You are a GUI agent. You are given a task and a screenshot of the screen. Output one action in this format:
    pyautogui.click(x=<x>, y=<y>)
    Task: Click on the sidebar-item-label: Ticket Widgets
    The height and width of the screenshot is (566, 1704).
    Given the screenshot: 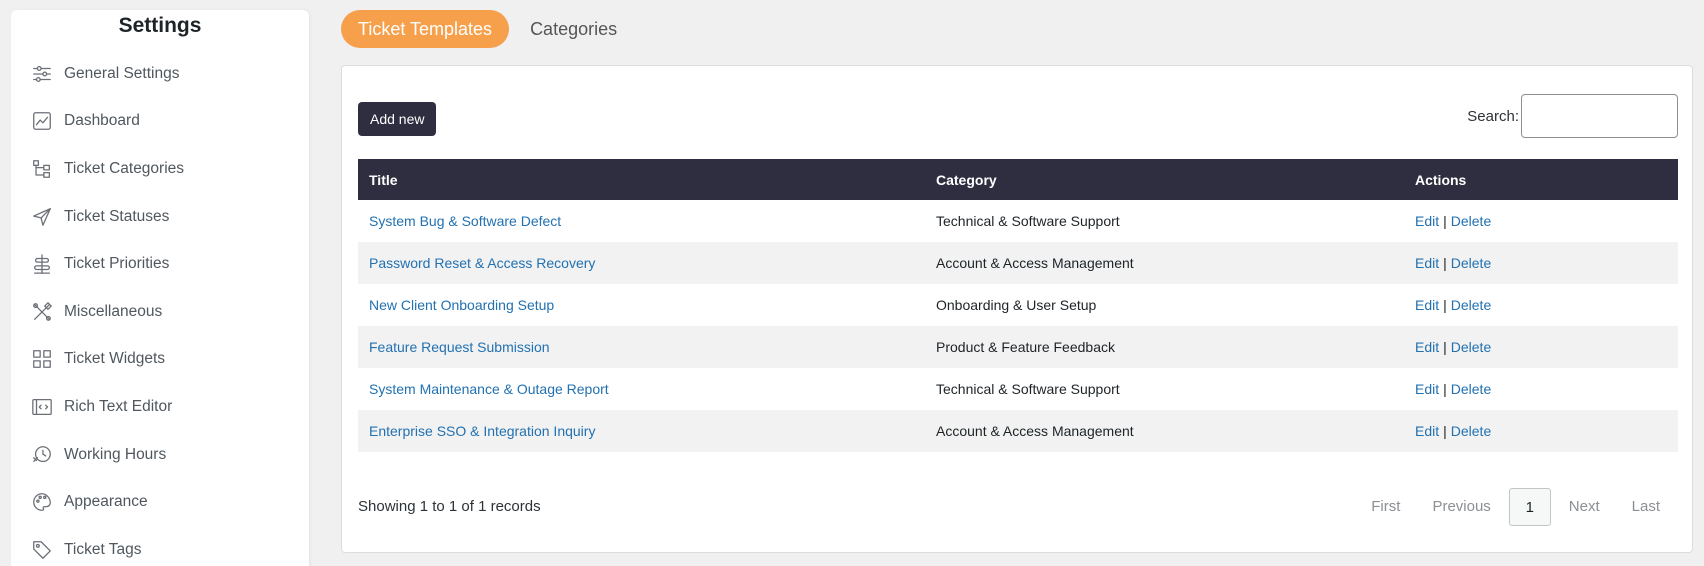 What is the action you would take?
    pyautogui.click(x=115, y=359)
    